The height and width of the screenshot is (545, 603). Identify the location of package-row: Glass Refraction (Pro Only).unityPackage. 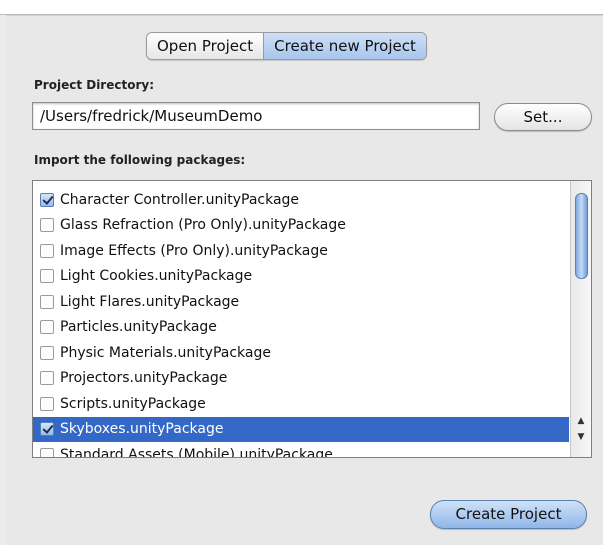
(301, 225).